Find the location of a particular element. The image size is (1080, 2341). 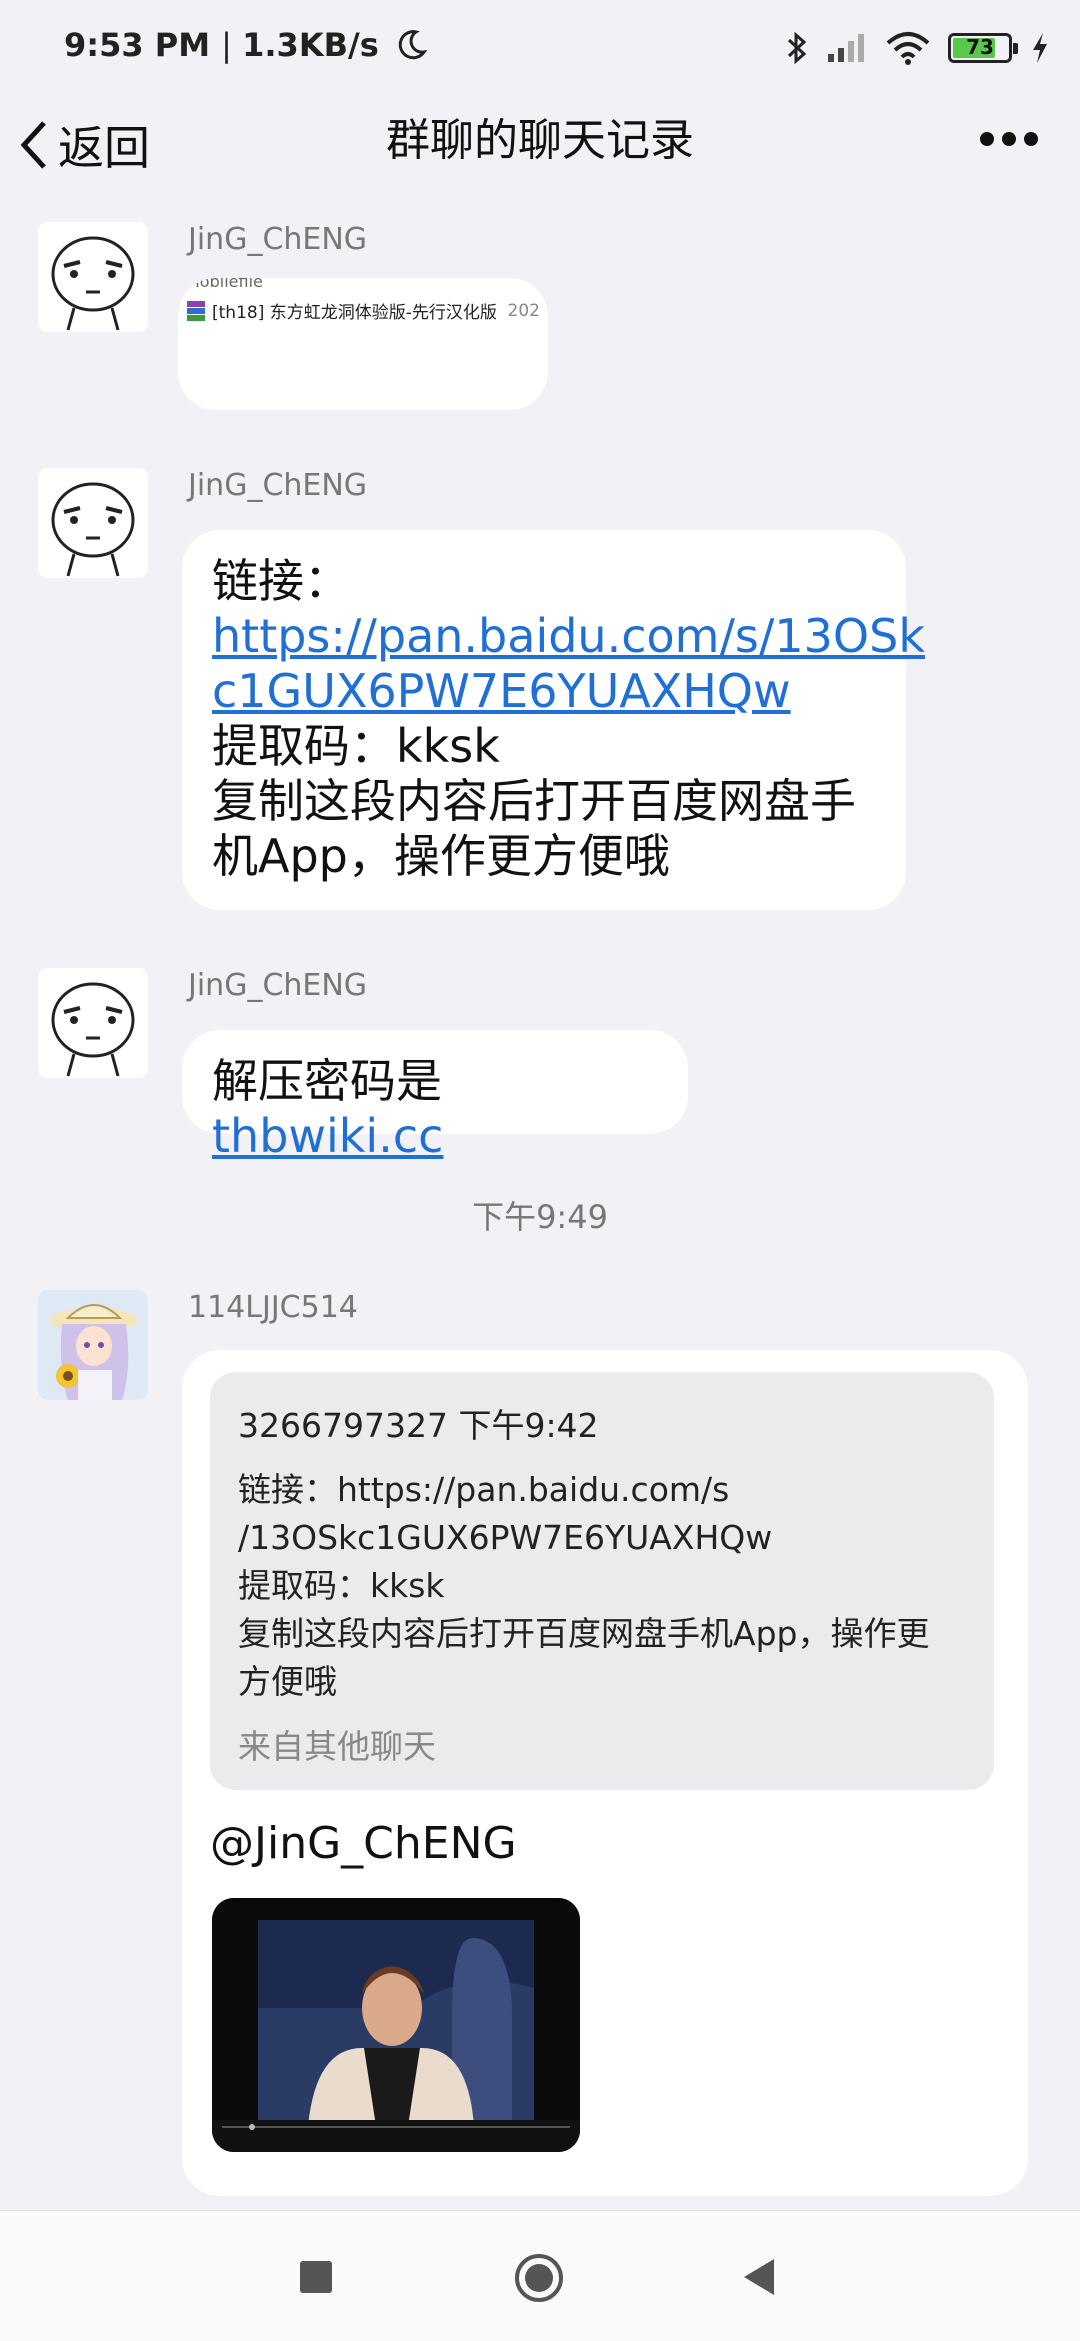

mention-text: @JinG_ChENG is located at coordinates (363, 1843).